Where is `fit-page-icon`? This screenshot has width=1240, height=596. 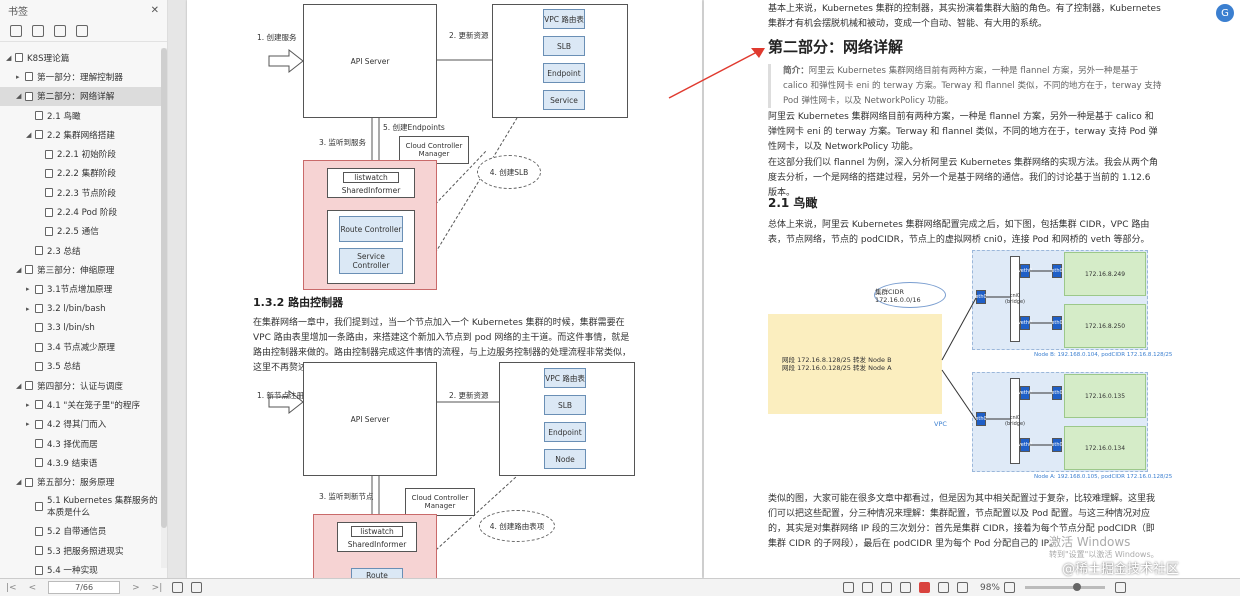 fit-page-icon is located at coordinates (197, 587).